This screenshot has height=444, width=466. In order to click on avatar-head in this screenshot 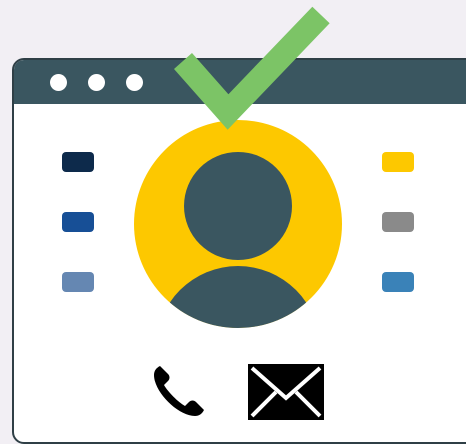, I will do `click(238, 206)`.